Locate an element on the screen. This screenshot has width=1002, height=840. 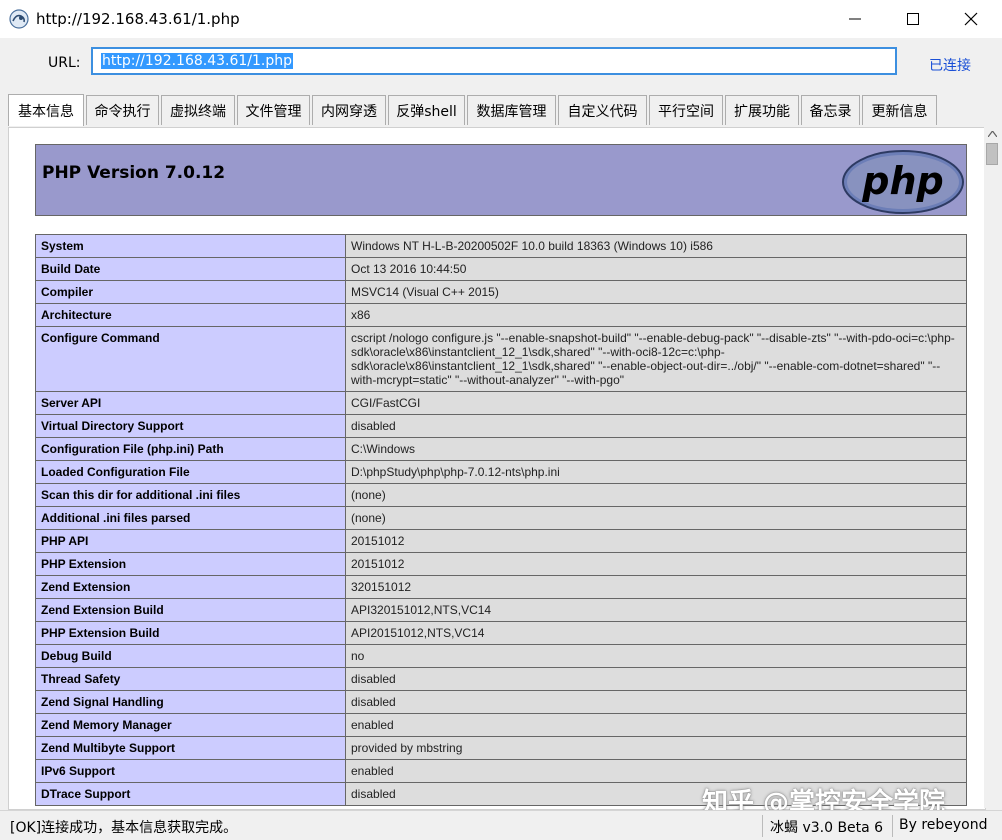
phpinfo-row: Virtual Directory Support disabled is located at coordinates (501, 426).